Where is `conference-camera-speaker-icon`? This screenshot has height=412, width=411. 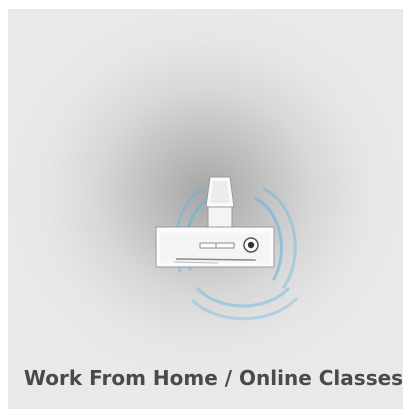
conference-camera-speaker-icon is located at coordinates (226, 248).